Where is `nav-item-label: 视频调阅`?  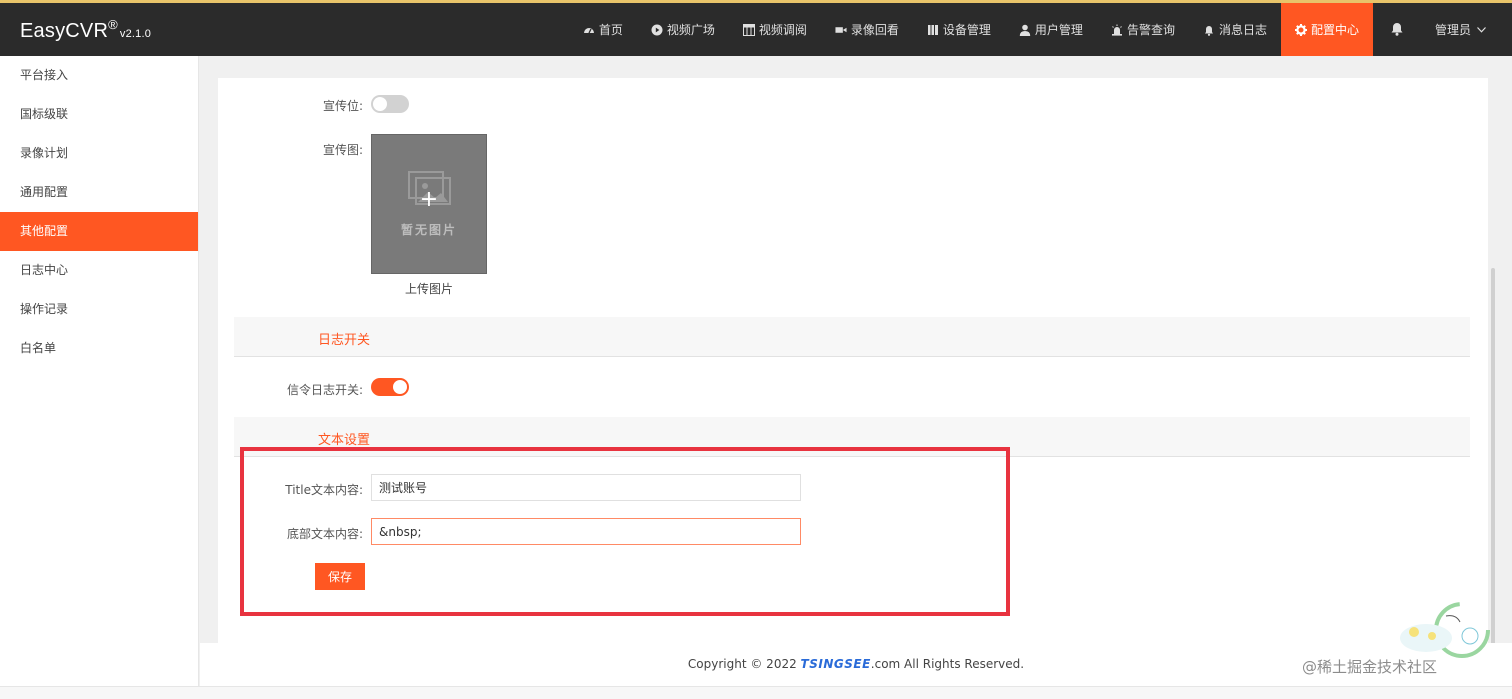 nav-item-label: 视频调阅 is located at coordinates (782, 30).